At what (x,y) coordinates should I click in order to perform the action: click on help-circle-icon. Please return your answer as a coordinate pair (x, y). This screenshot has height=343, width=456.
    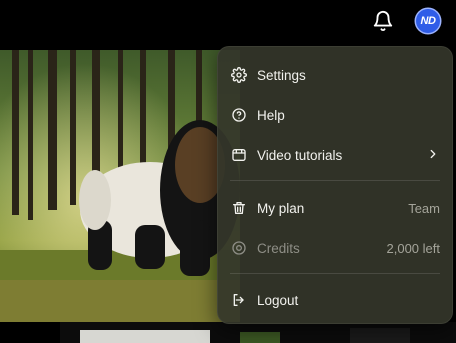
    Looking at the image, I should click on (239, 115).